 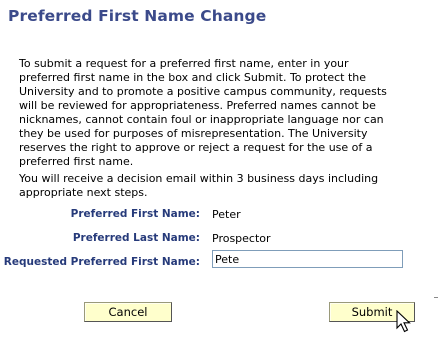 What do you see at coordinates (137, 16) in the screenshot?
I see `page-title: Preferred First Name Change` at bounding box center [137, 16].